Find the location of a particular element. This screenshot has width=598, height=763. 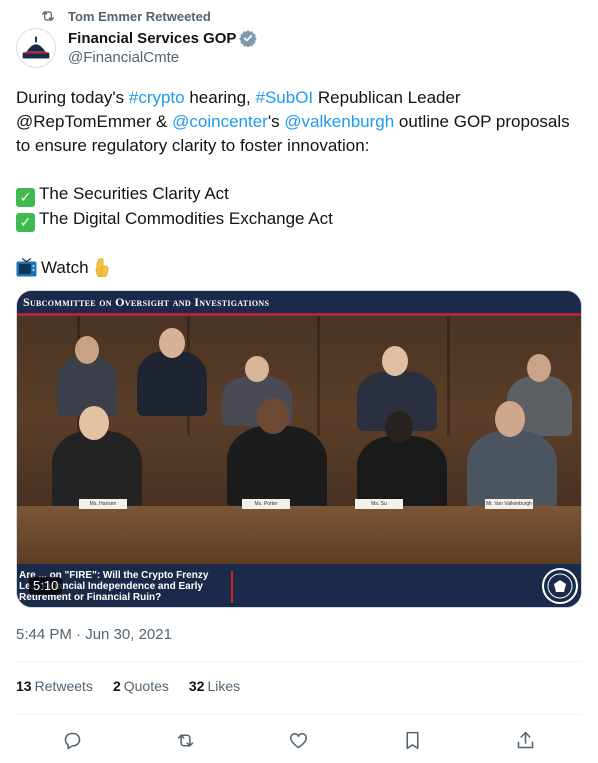

nameplate: Ms. Su is located at coordinates (379, 504).